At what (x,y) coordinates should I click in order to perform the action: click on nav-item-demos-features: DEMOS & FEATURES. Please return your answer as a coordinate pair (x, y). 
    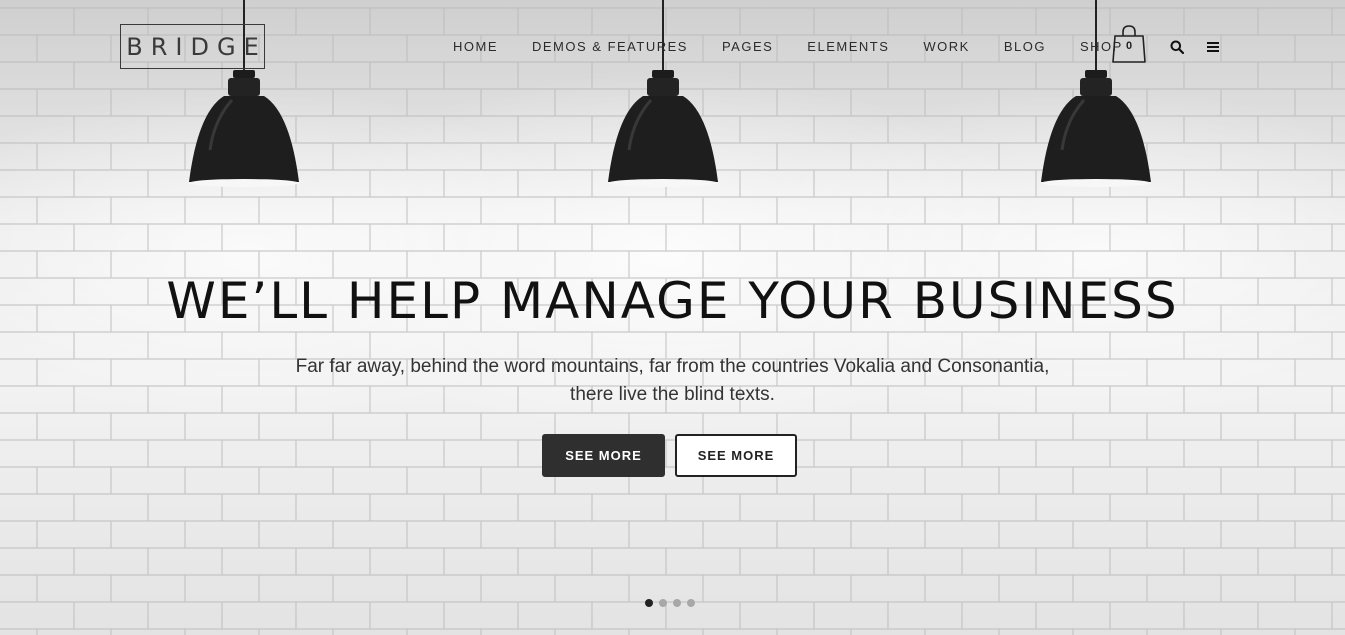
    Looking at the image, I should click on (610, 47).